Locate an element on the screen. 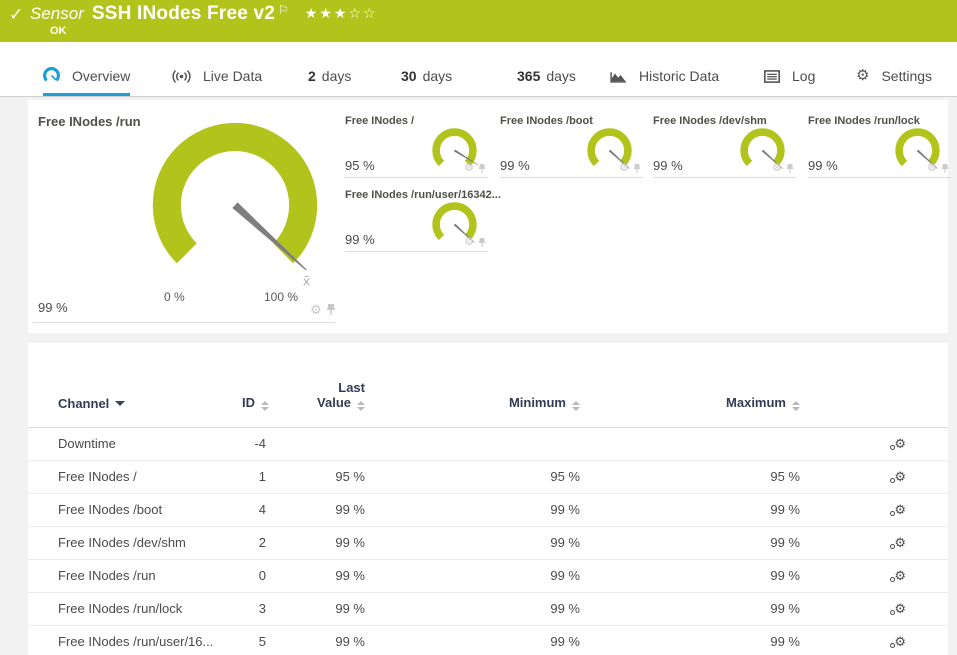 The image size is (957, 655). log-list-icon is located at coordinates (772, 76).